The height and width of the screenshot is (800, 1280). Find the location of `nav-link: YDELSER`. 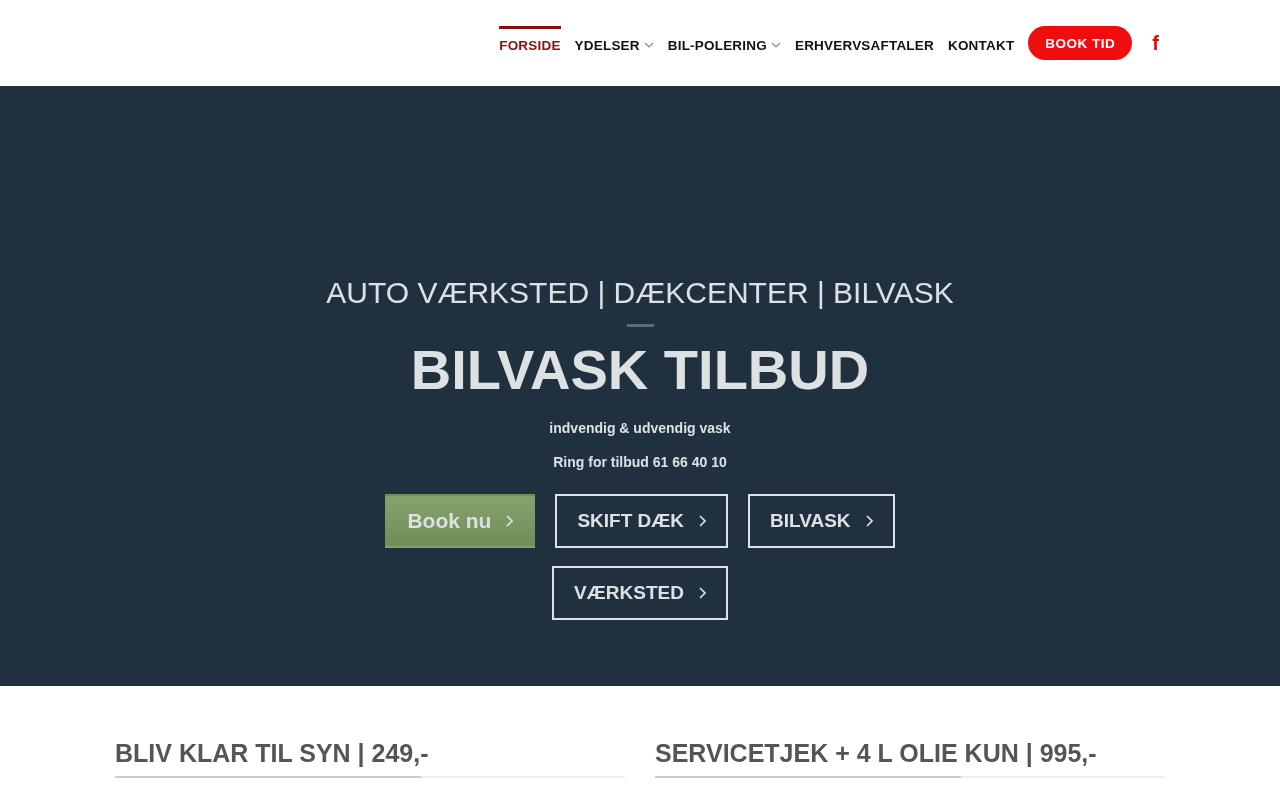

nav-link: YDELSER is located at coordinates (614, 43).